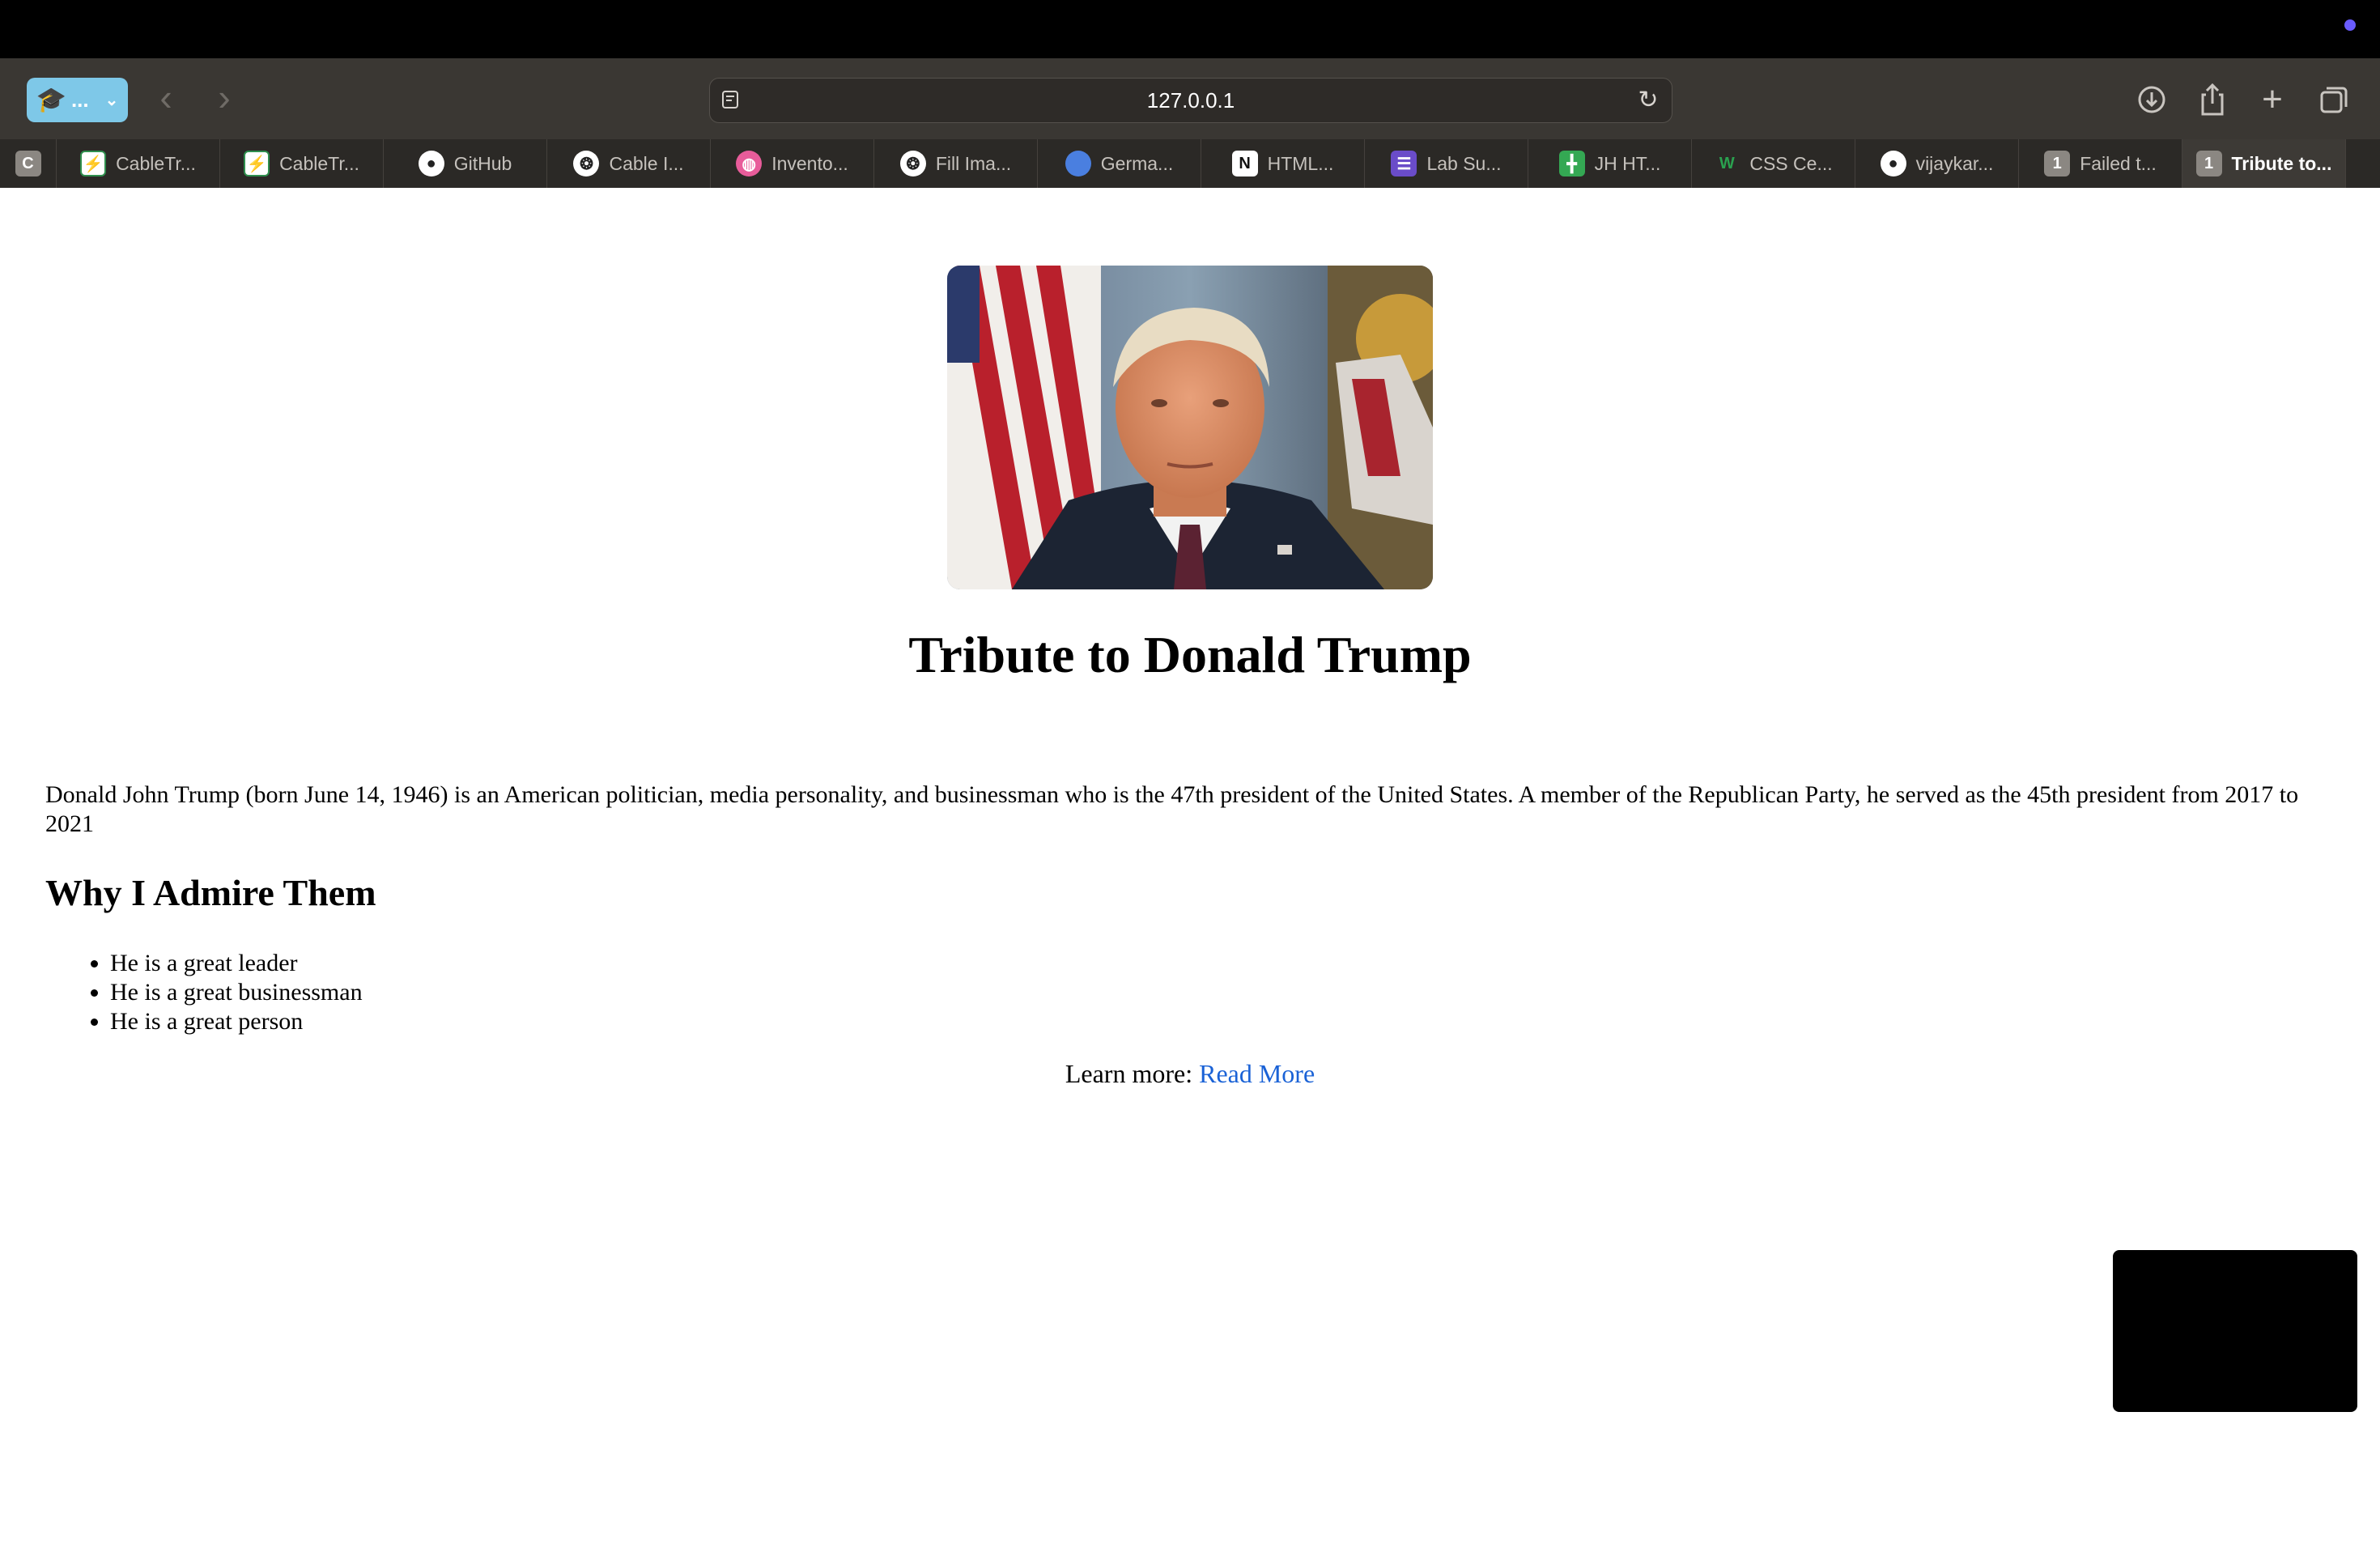 The image size is (2380, 1548). What do you see at coordinates (211, 893) in the screenshot?
I see `admire-heading: Why I Admire Them` at bounding box center [211, 893].